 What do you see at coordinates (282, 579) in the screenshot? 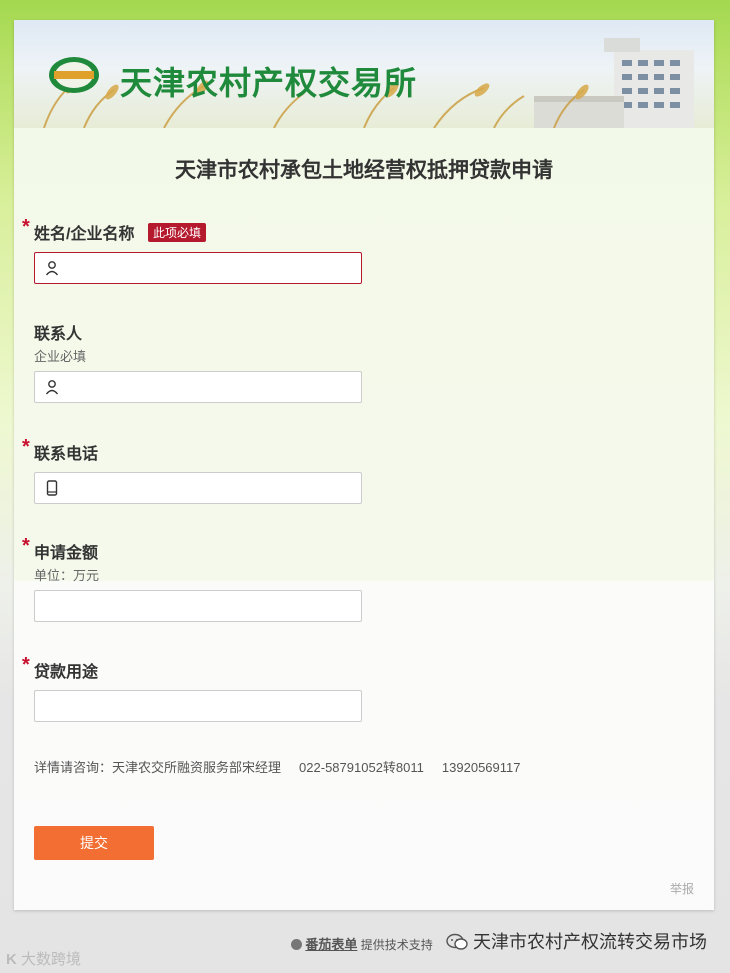
I see `field-amount: * 申请金额 单位：万元` at bounding box center [282, 579].